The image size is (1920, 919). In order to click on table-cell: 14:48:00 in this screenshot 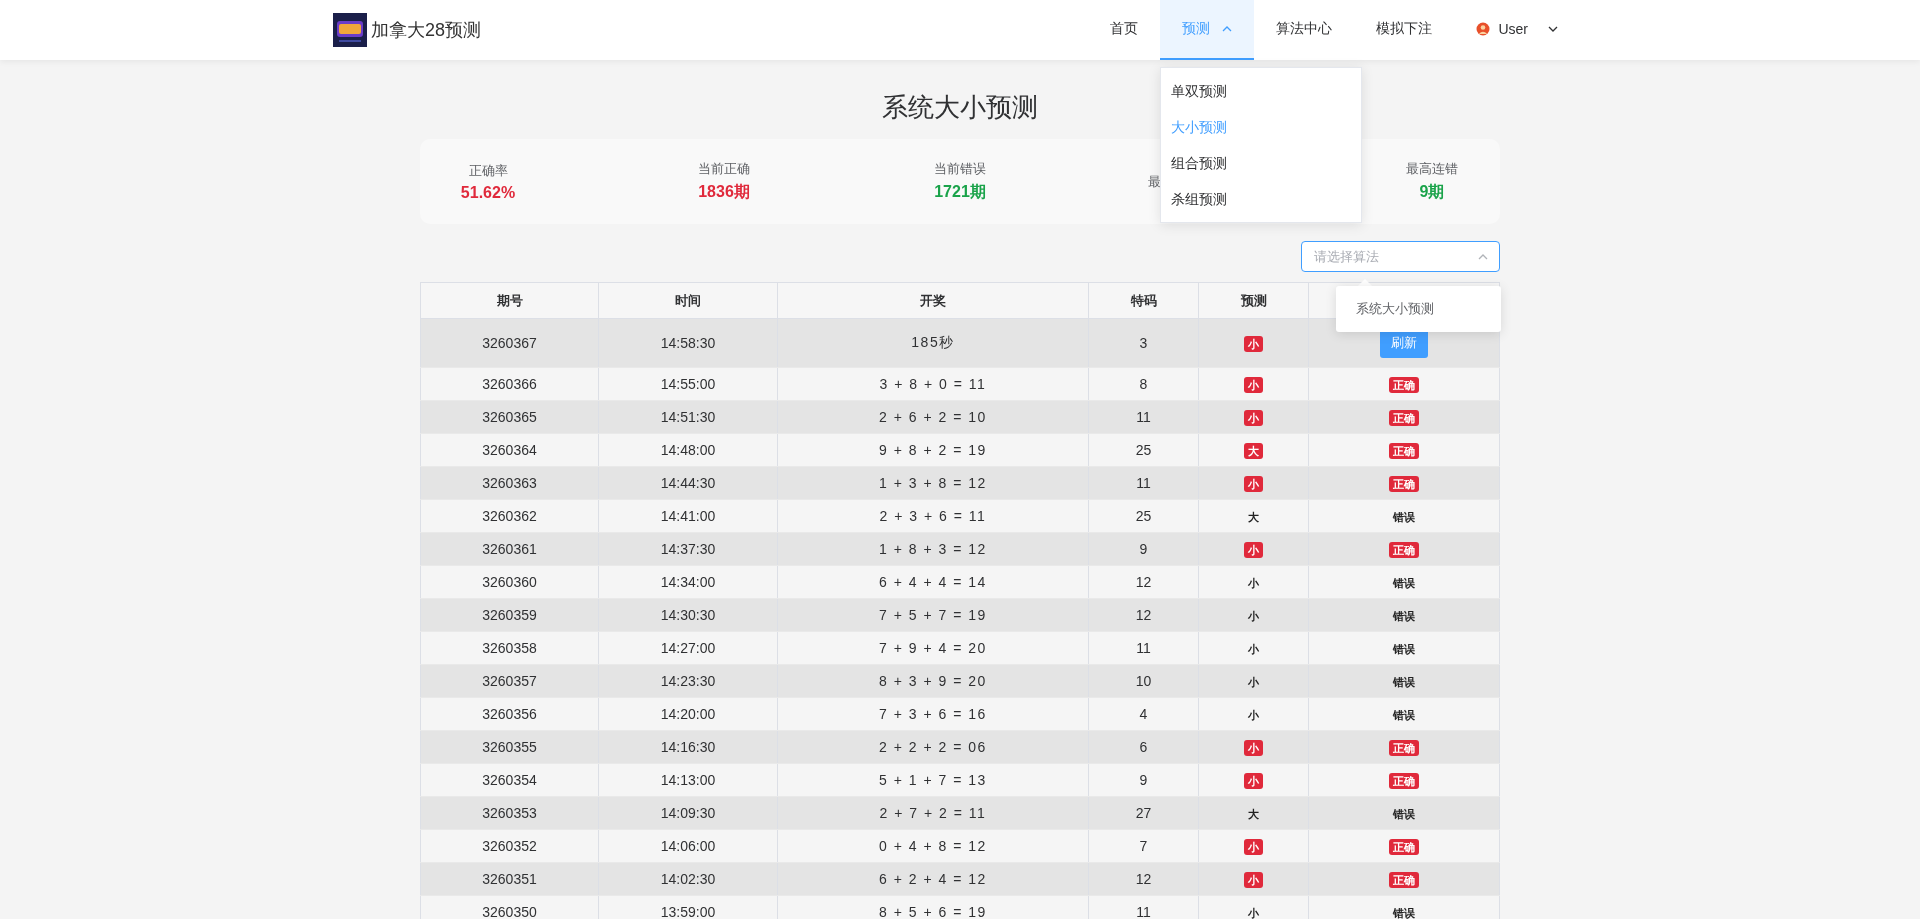, I will do `click(688, 450)`.